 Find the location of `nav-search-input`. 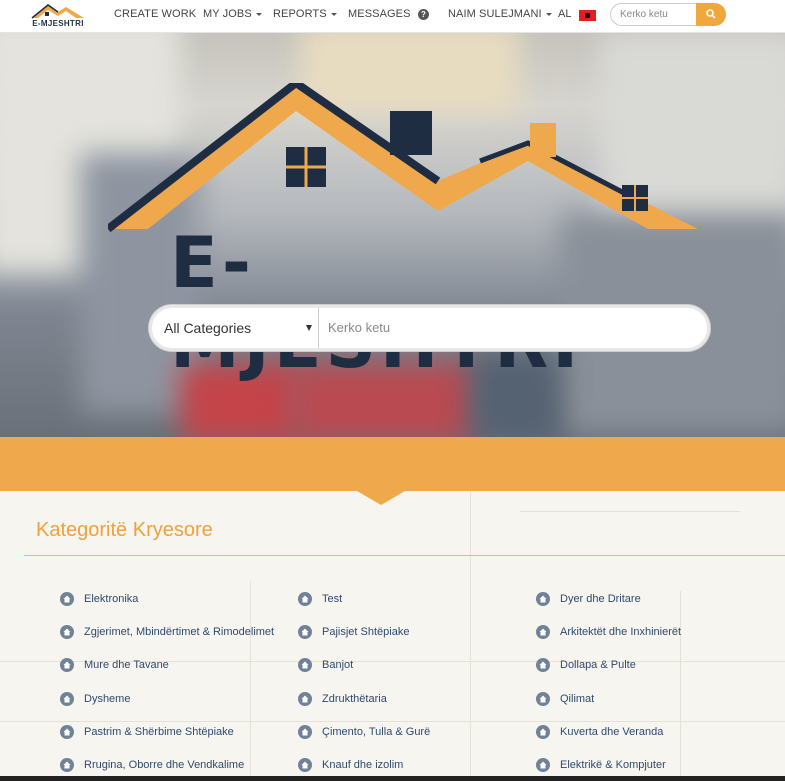

nav-search-input is located at coordinates (654, 14).